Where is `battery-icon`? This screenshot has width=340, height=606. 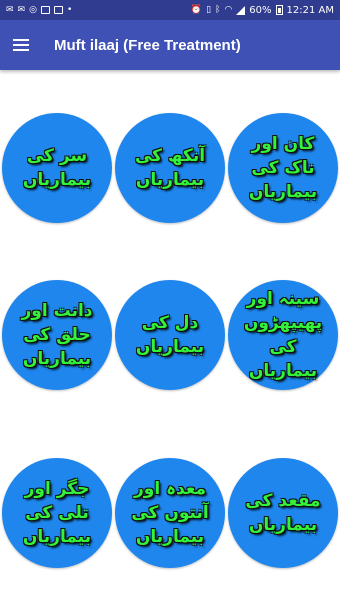 battery-icon is located at coordinates (279, 10).